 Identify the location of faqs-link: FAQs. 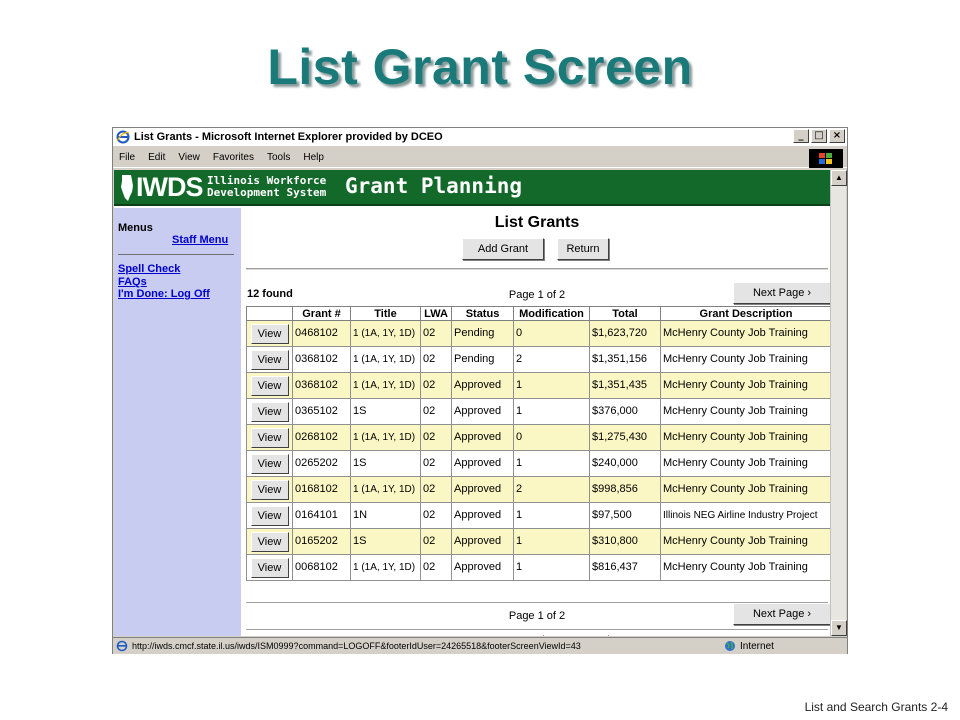
(132, 282).